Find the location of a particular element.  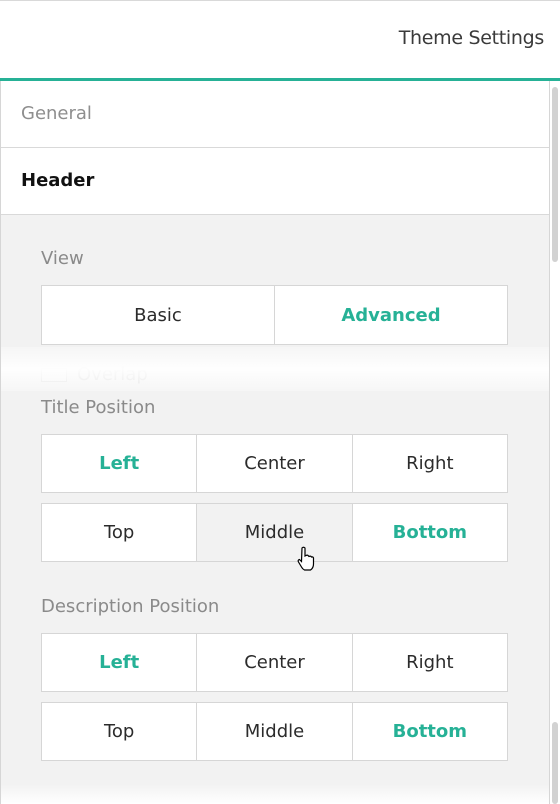

view-option-basic: Basic is located at coordinates (158, 315).